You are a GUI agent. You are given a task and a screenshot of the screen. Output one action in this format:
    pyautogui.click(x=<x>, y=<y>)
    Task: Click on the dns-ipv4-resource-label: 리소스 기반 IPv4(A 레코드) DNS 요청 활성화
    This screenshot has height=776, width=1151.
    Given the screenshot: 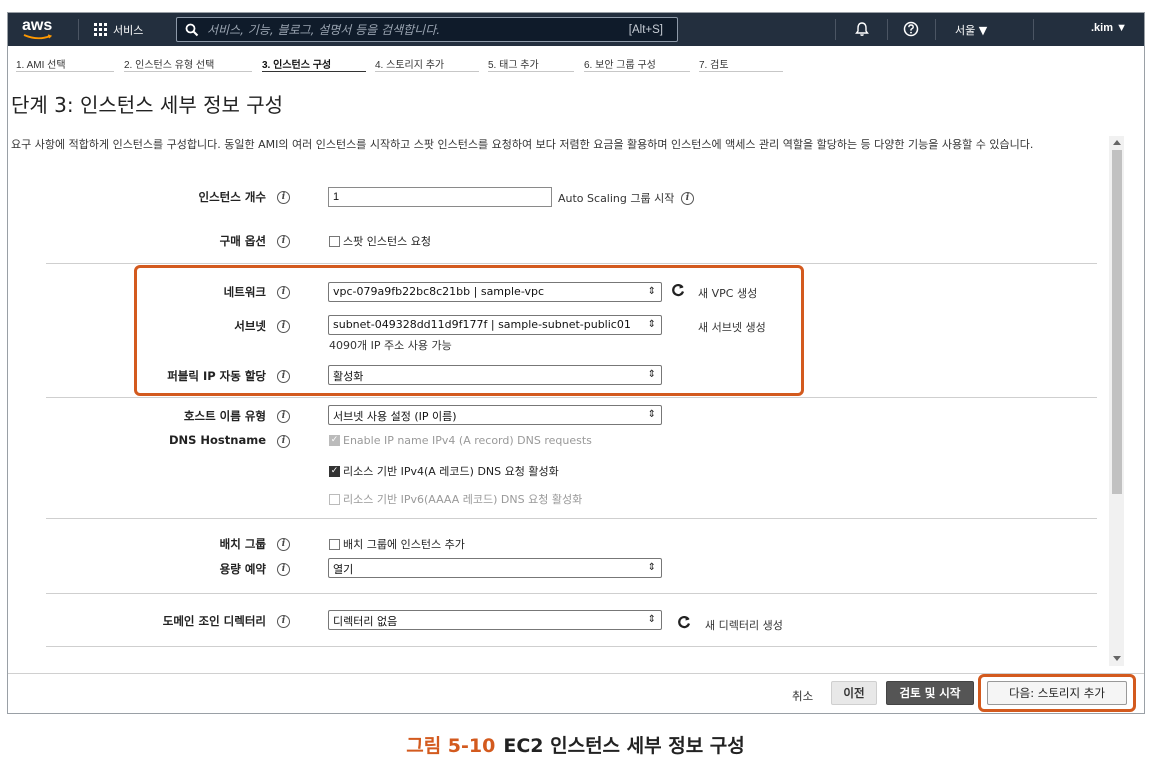 What is the action you would take?
    pyautogui.click(x=451, y=471)
    